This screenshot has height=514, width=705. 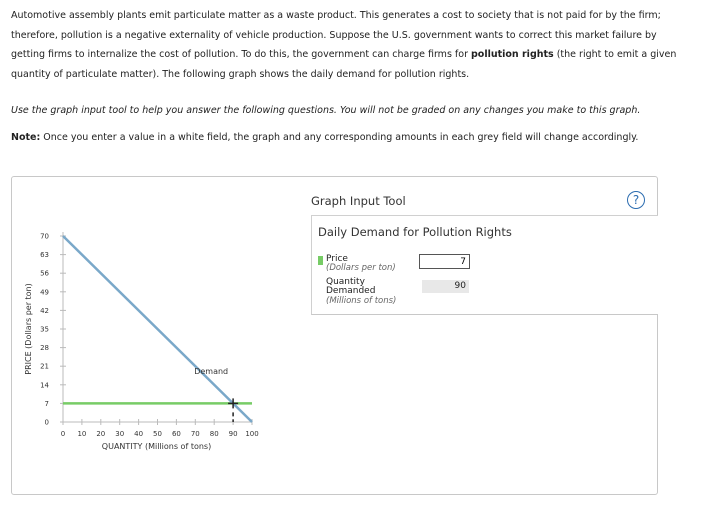 I want to click on help-icon: ?, so click(x=636, y=200).